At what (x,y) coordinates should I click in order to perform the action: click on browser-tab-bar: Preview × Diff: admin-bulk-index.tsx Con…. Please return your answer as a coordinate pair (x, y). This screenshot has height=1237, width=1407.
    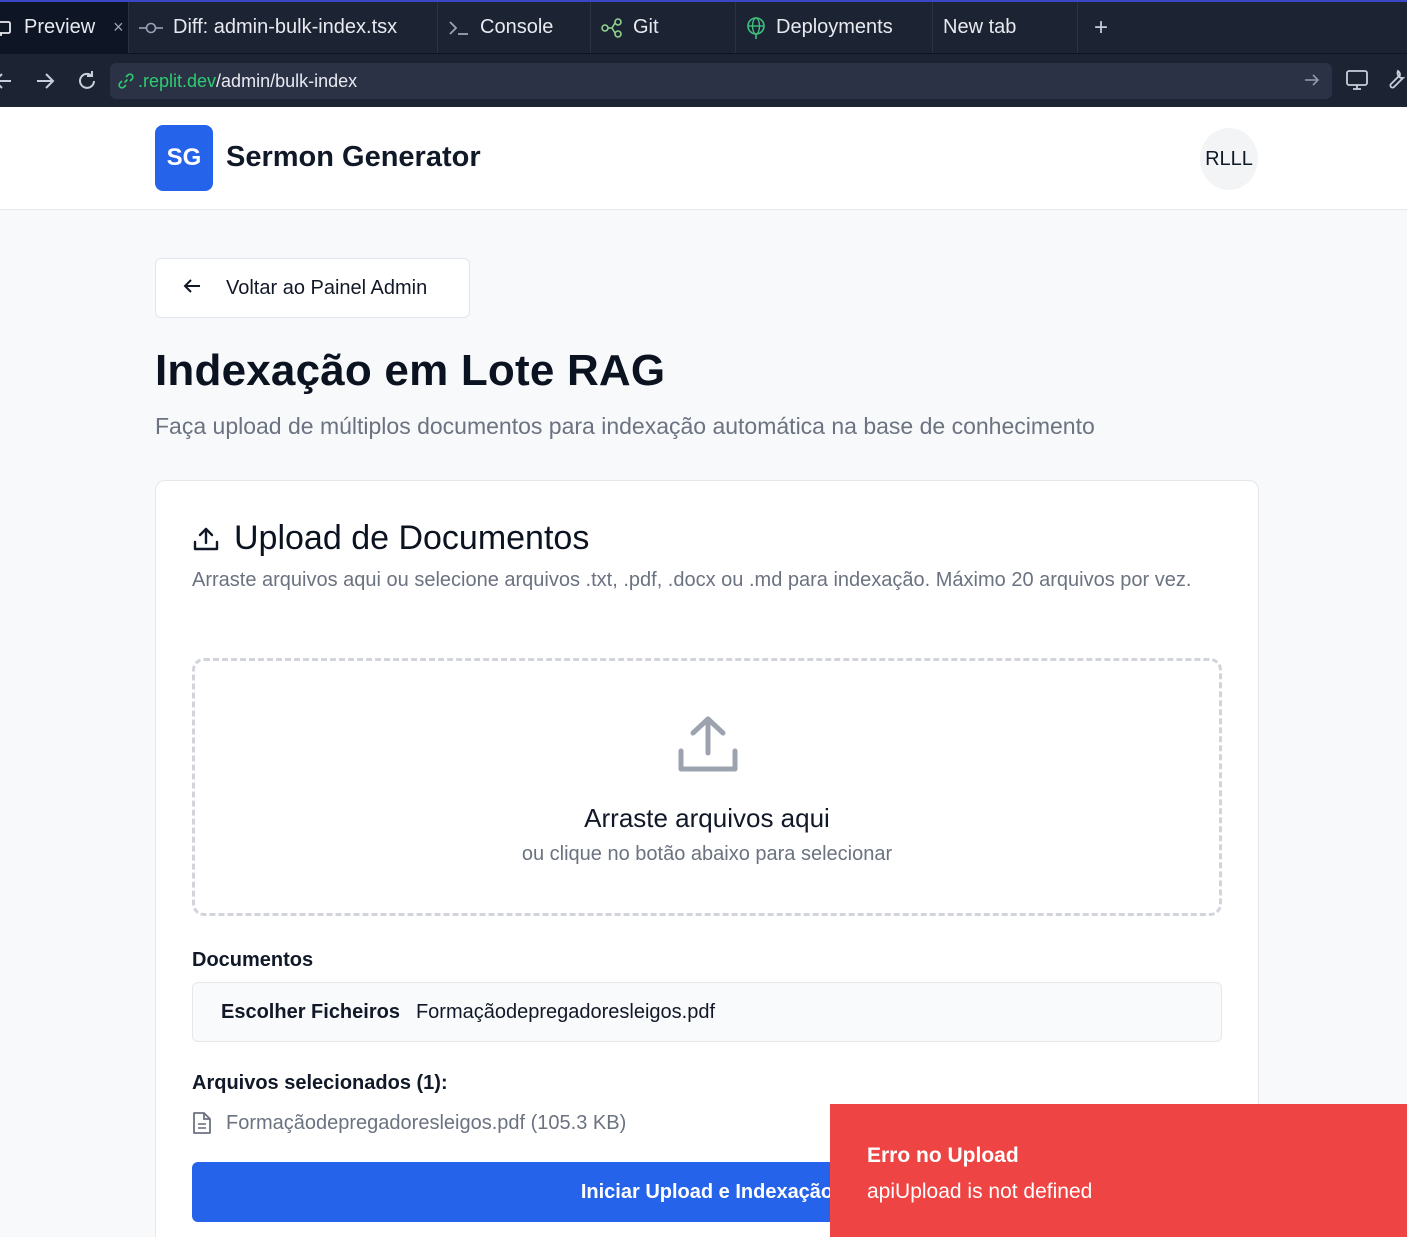
    Looking at the image, I should click on (703, 26).